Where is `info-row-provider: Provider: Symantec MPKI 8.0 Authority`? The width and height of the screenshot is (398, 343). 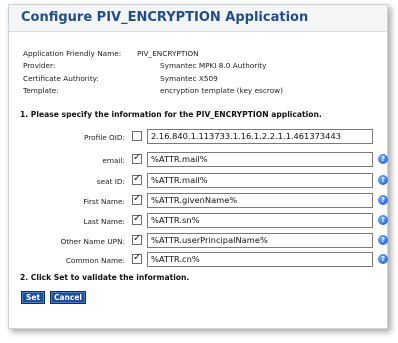
info-row-provider: Provider: Symantec MPKI 8.0 Authority is located at coordinates (203, 67).